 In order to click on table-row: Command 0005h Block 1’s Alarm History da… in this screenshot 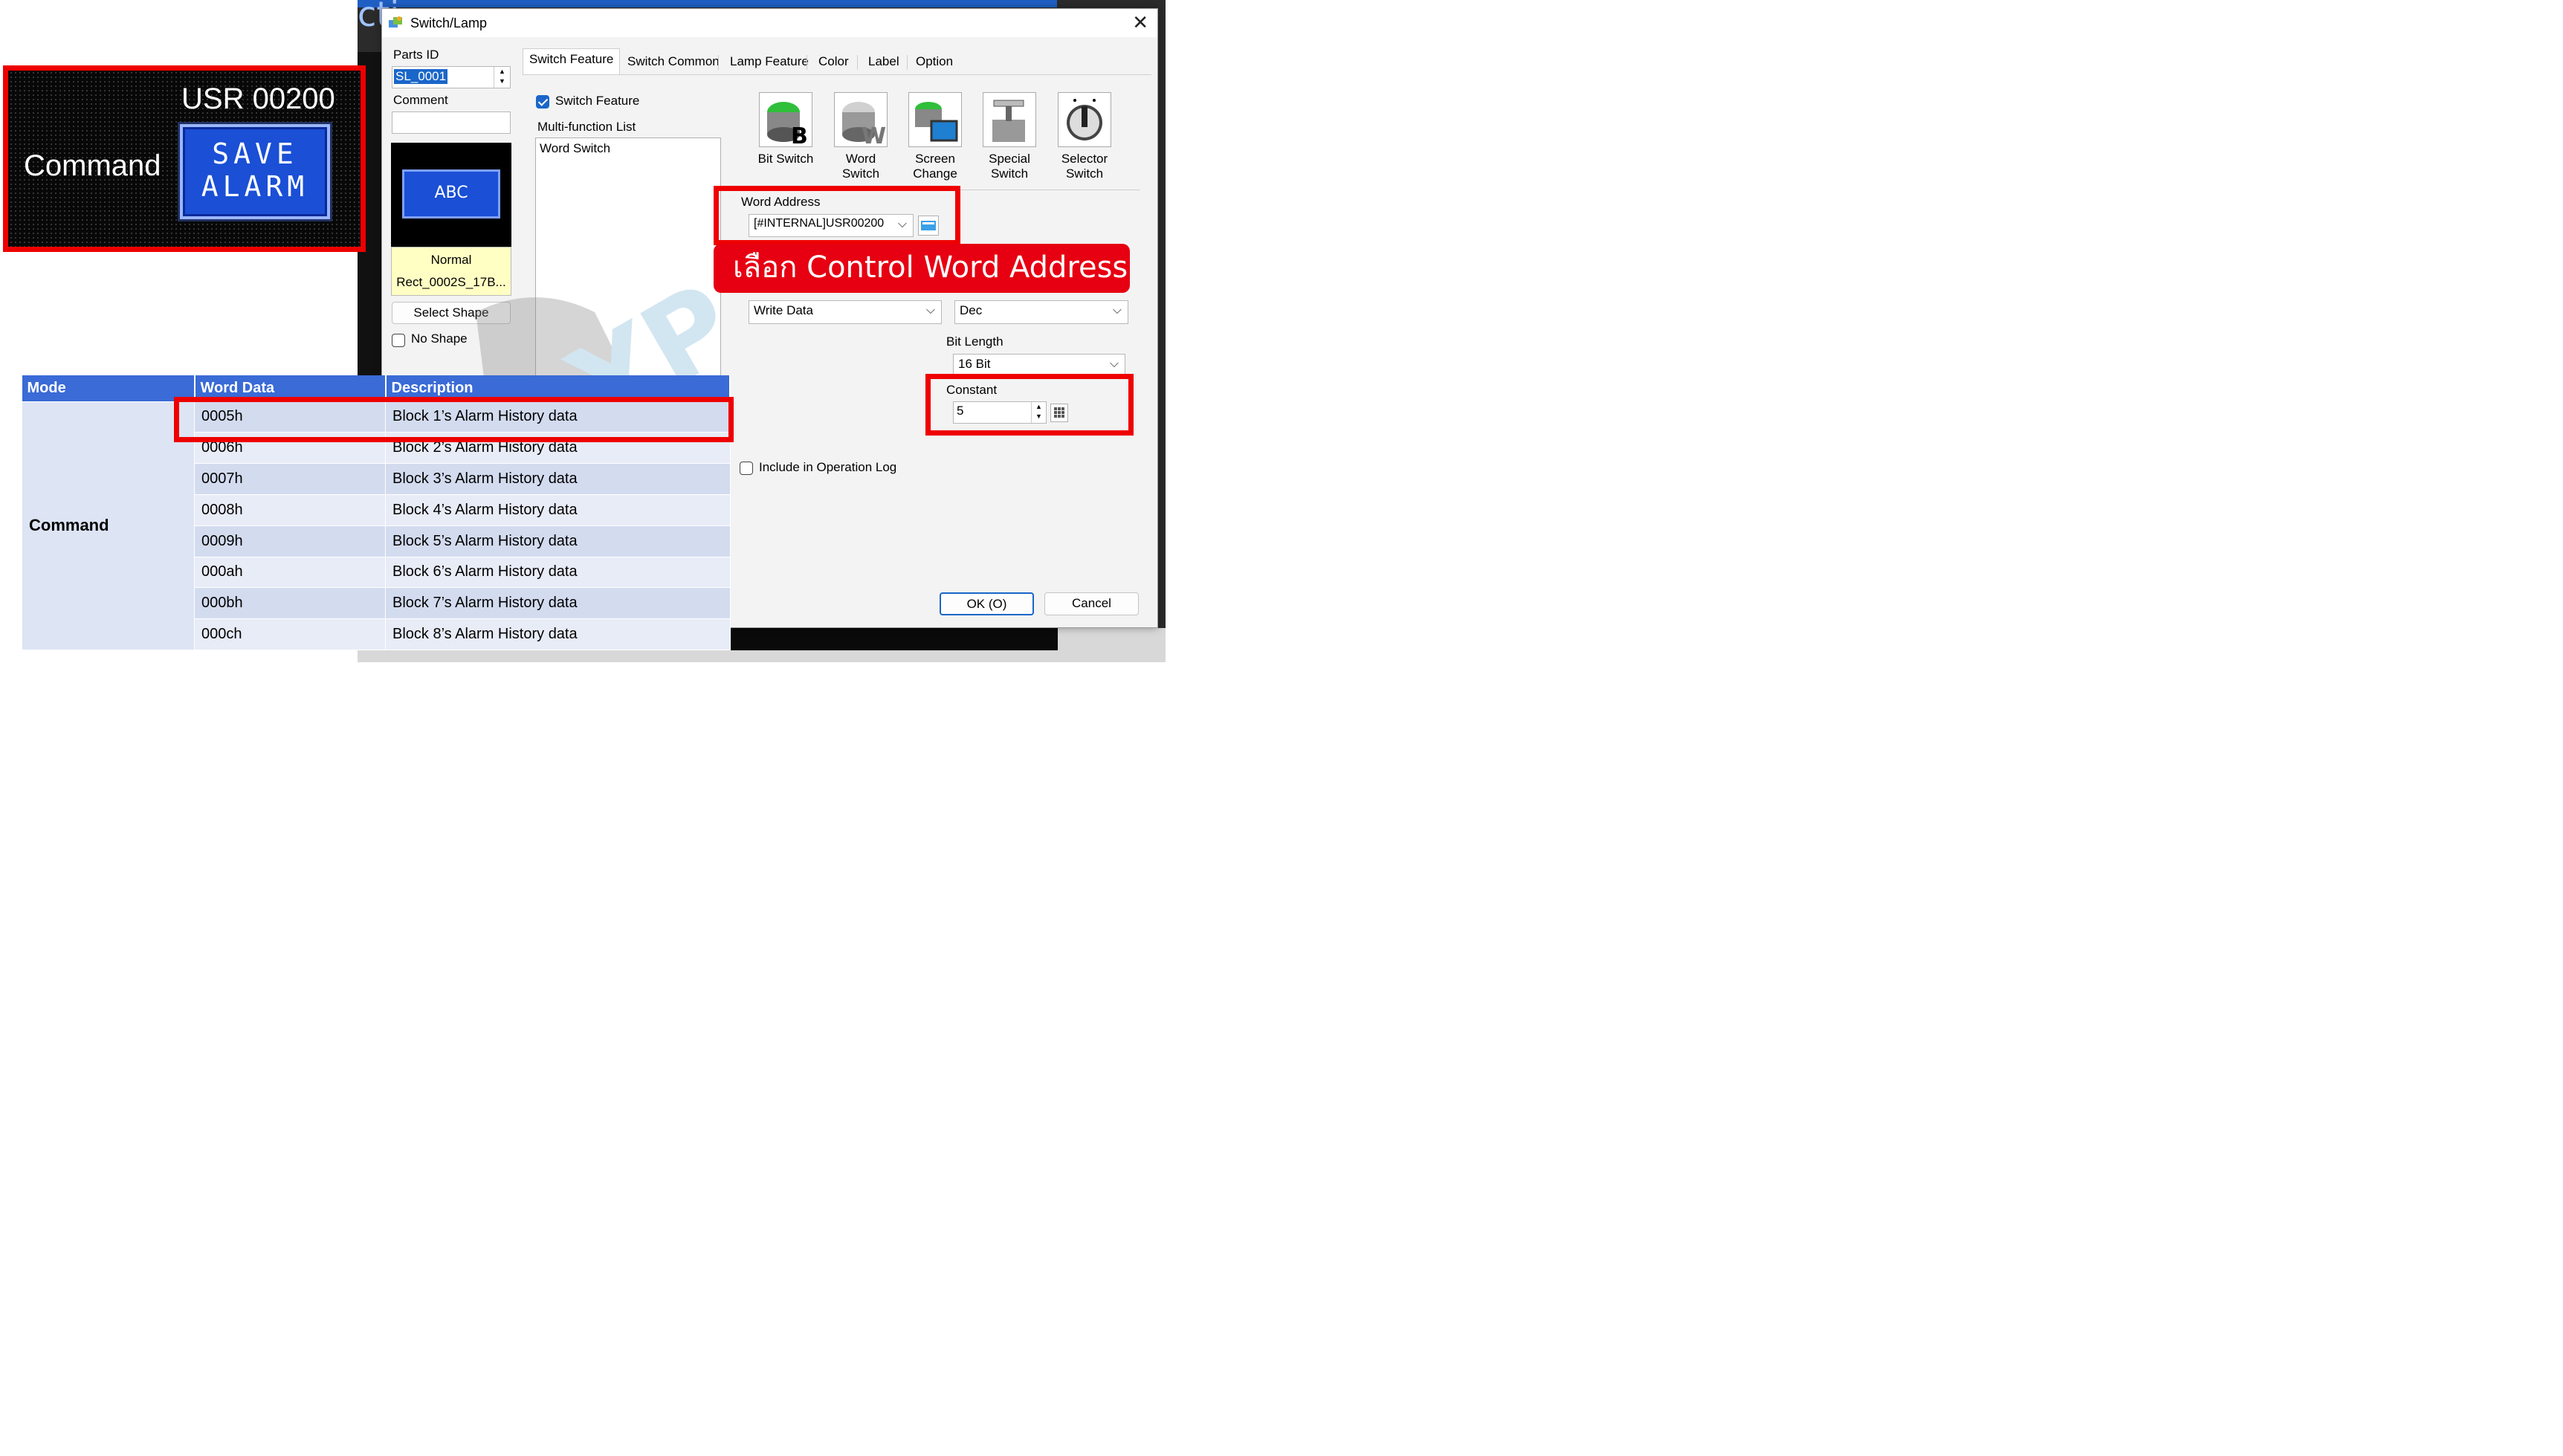, I will do `click(376, 525)`.